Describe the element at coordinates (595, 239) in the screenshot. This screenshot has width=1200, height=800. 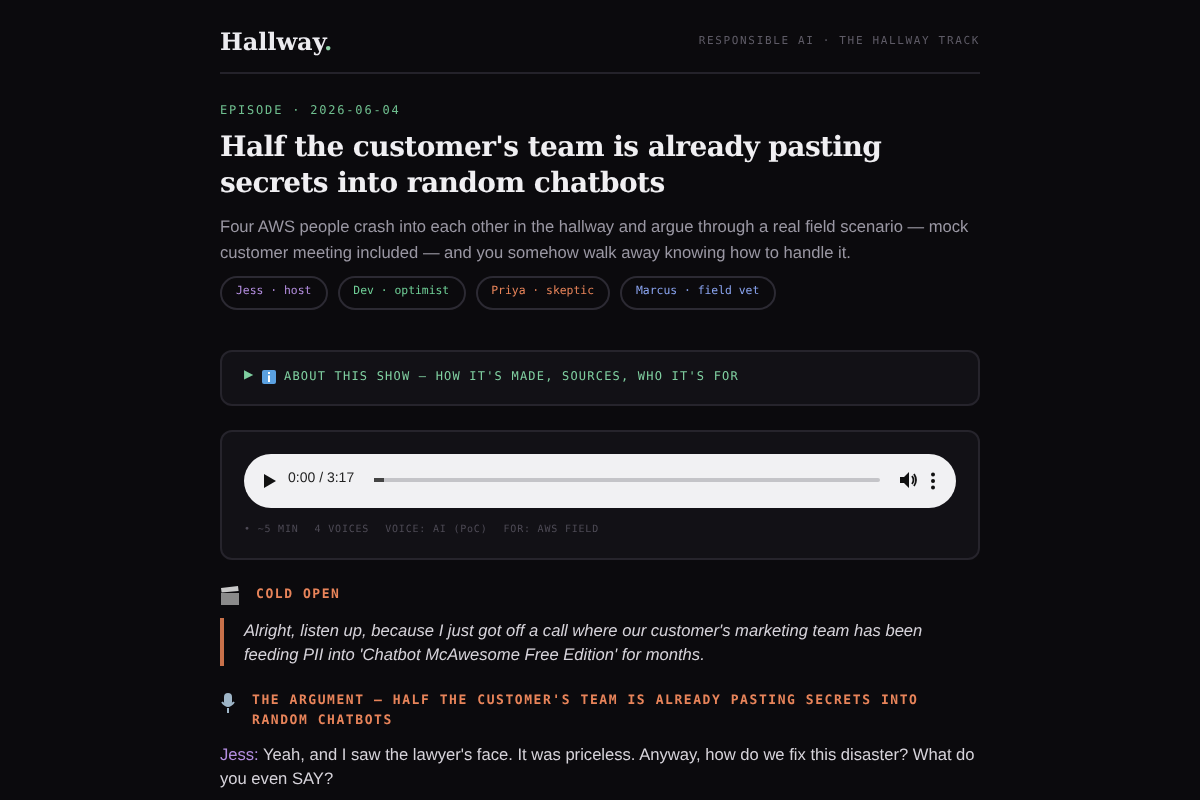
I see `episode-description: Four AWS people crash into each other in the hallway and argue through a real field scenario — mock customer meeting included — and you somehow walk away knowing how to handle it.` at that location.